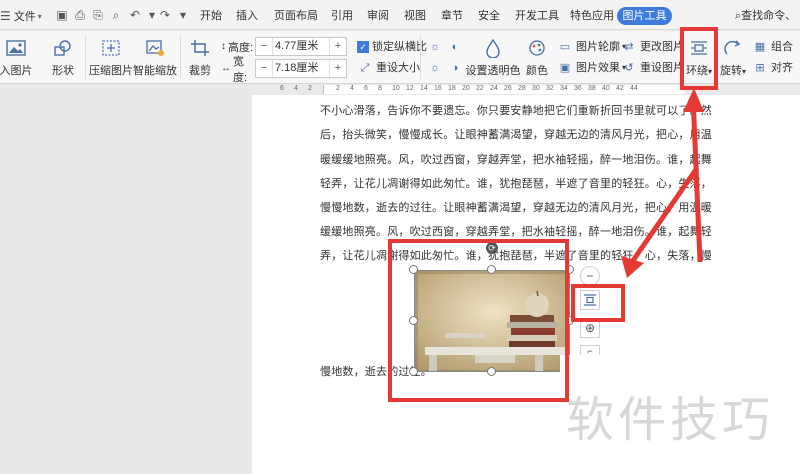 The width and height of the screenshot is (800, 474). I want to click on menu-icon: ☰, so click(5, 16).